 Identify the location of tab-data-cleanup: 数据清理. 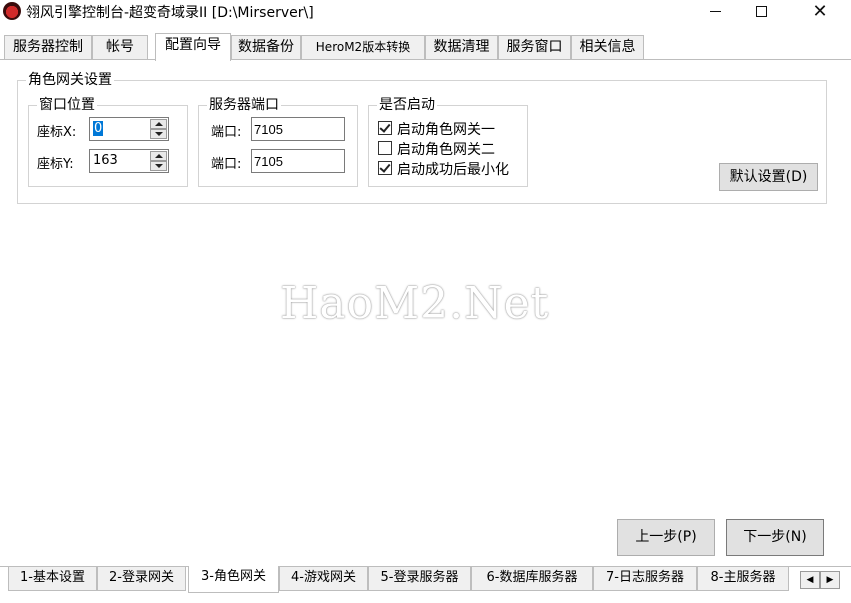
(461, 47).